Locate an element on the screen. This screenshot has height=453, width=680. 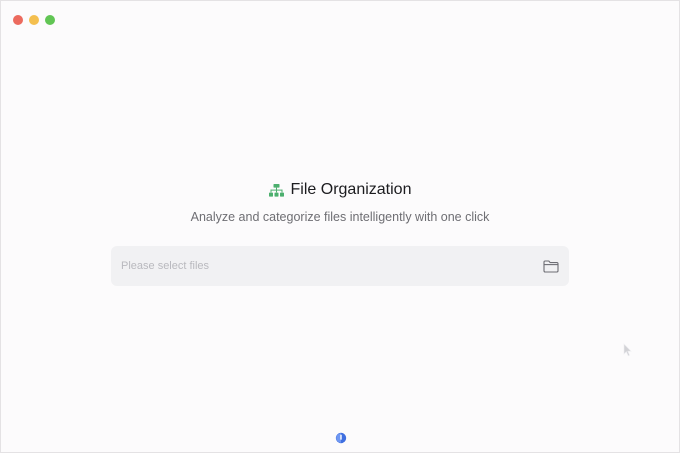
sitemap-icon is located at coordinates (276, 190).